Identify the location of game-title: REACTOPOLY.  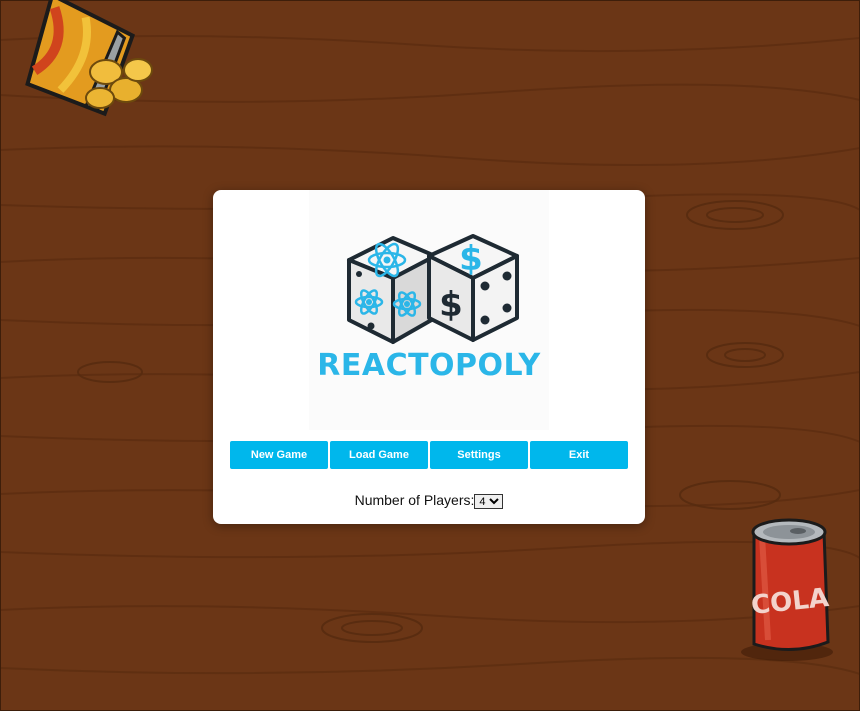
(429, 365).